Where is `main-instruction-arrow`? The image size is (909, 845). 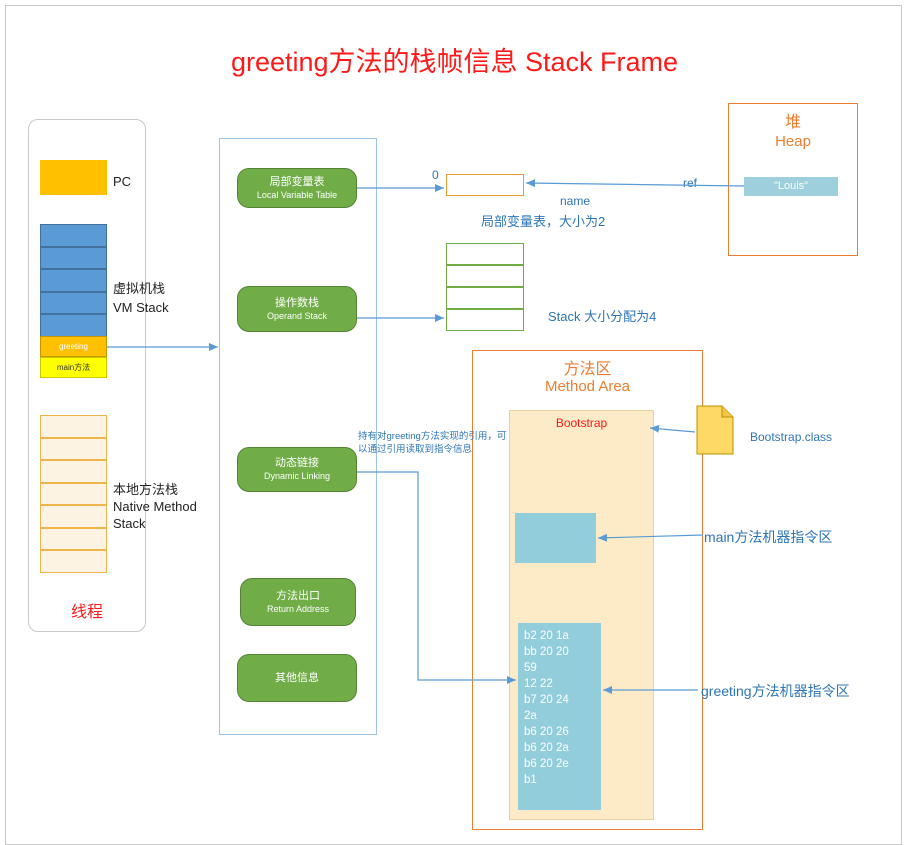 main-instruction-arrow is located at coordinates (650, 537).